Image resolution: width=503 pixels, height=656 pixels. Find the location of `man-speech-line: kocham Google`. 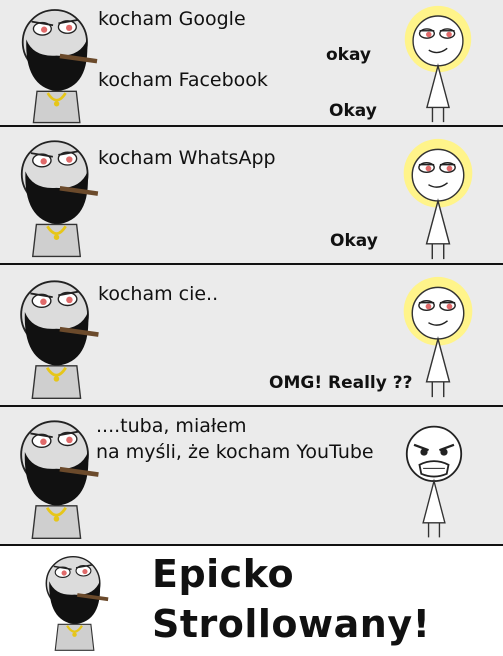

man-speech-line: kocham Google is located at coordinates (172, 19).